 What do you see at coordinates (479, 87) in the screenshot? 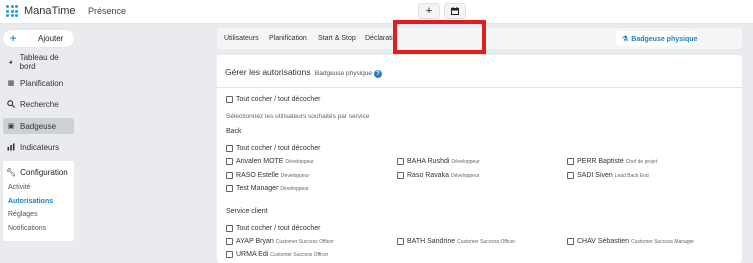
I see `divider` at bounding box center [479, 87].